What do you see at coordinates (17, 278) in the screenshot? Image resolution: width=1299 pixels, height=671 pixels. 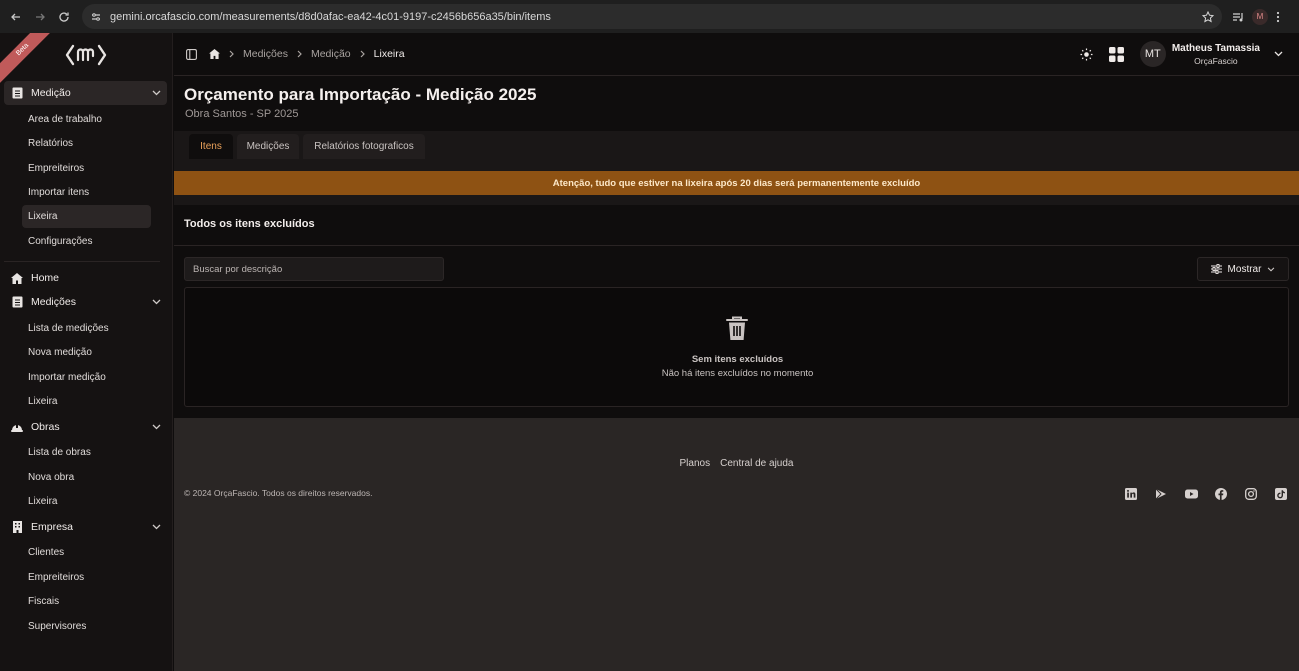 I see `home-icon` at bounding box center [17, 278].